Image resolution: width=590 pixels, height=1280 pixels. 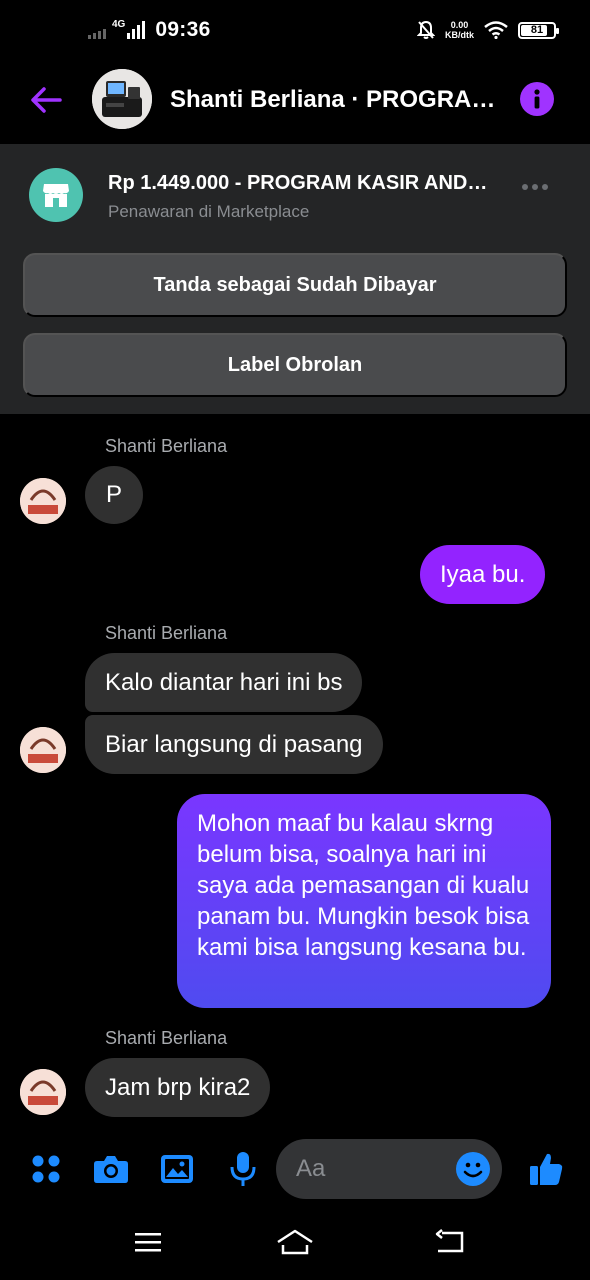 I want to click on message-bubble-incoming: Kalo diantar hari ini bs, so click(x=224, y=682).